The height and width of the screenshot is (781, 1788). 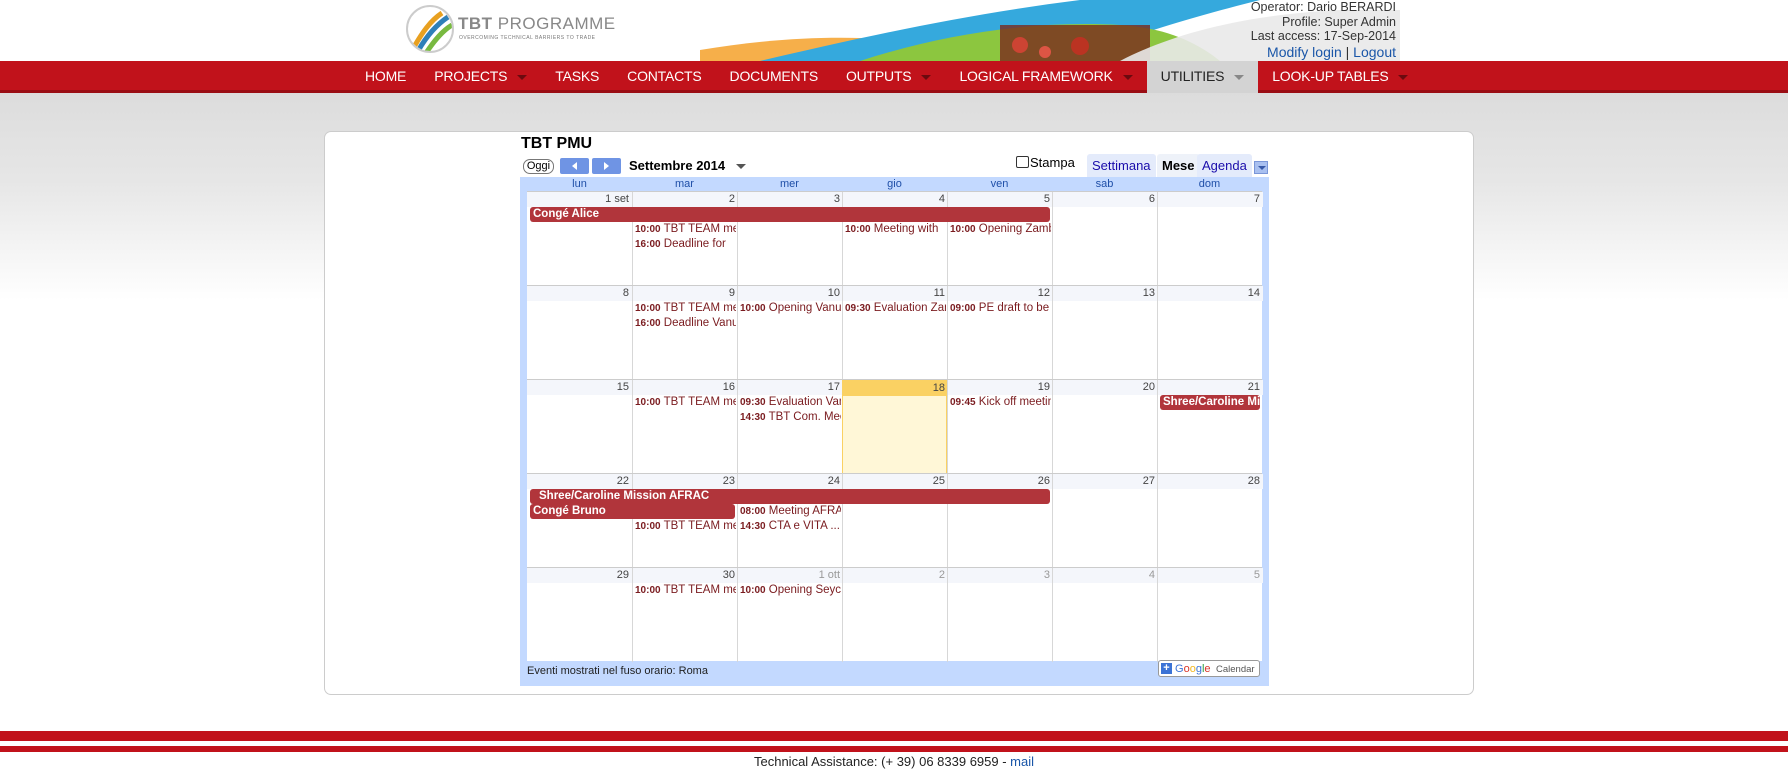 I want to click on day-number: 22, so click(x=579, y=481).